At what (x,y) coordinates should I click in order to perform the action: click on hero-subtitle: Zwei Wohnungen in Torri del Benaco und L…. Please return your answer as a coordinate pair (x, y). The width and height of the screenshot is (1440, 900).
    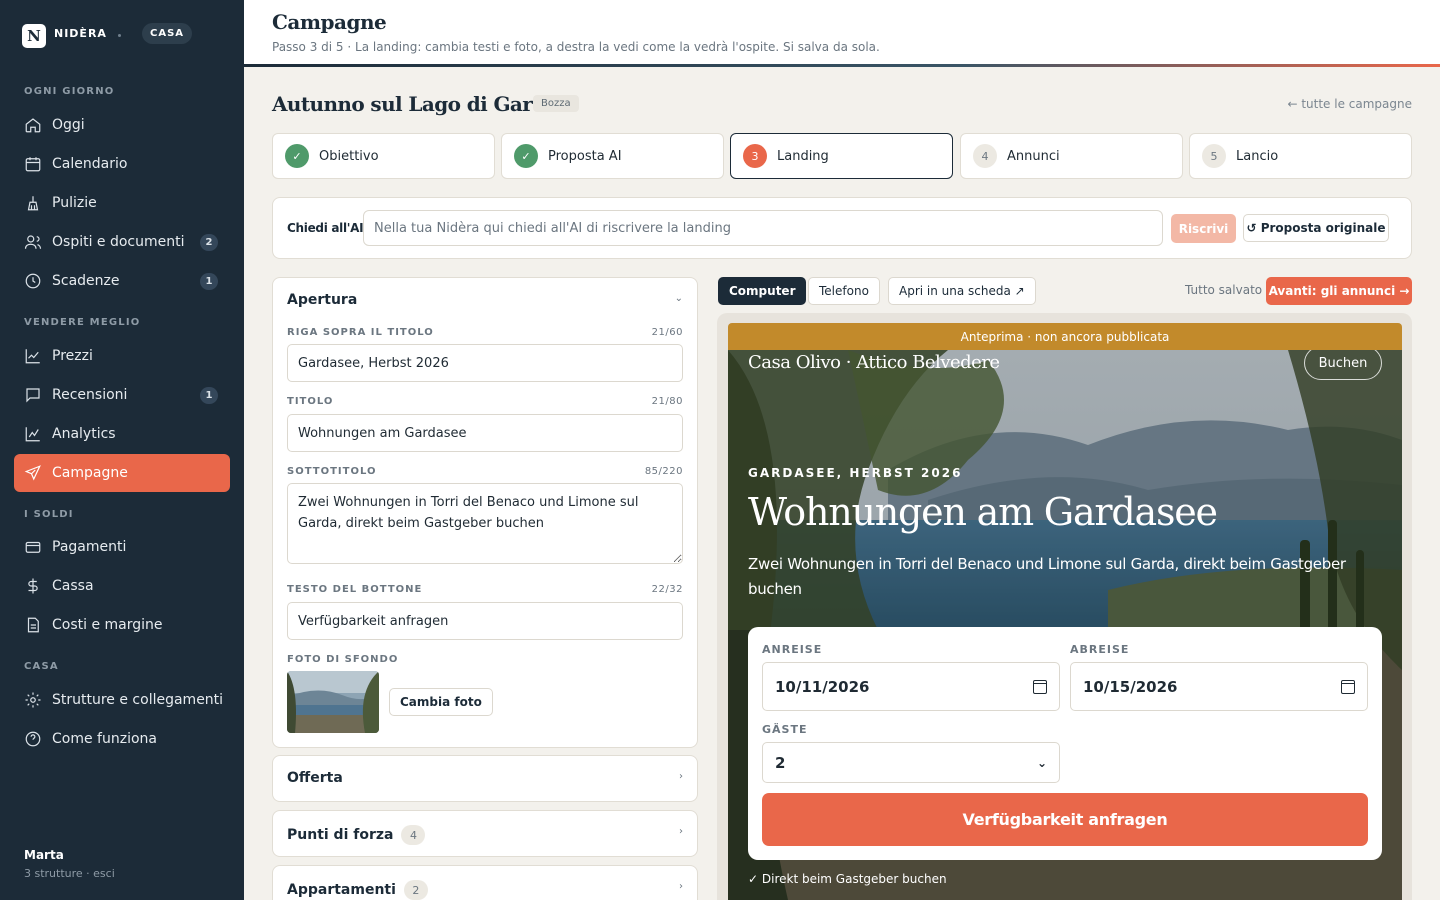
    Looking at the image, I should click on (1047, 576).